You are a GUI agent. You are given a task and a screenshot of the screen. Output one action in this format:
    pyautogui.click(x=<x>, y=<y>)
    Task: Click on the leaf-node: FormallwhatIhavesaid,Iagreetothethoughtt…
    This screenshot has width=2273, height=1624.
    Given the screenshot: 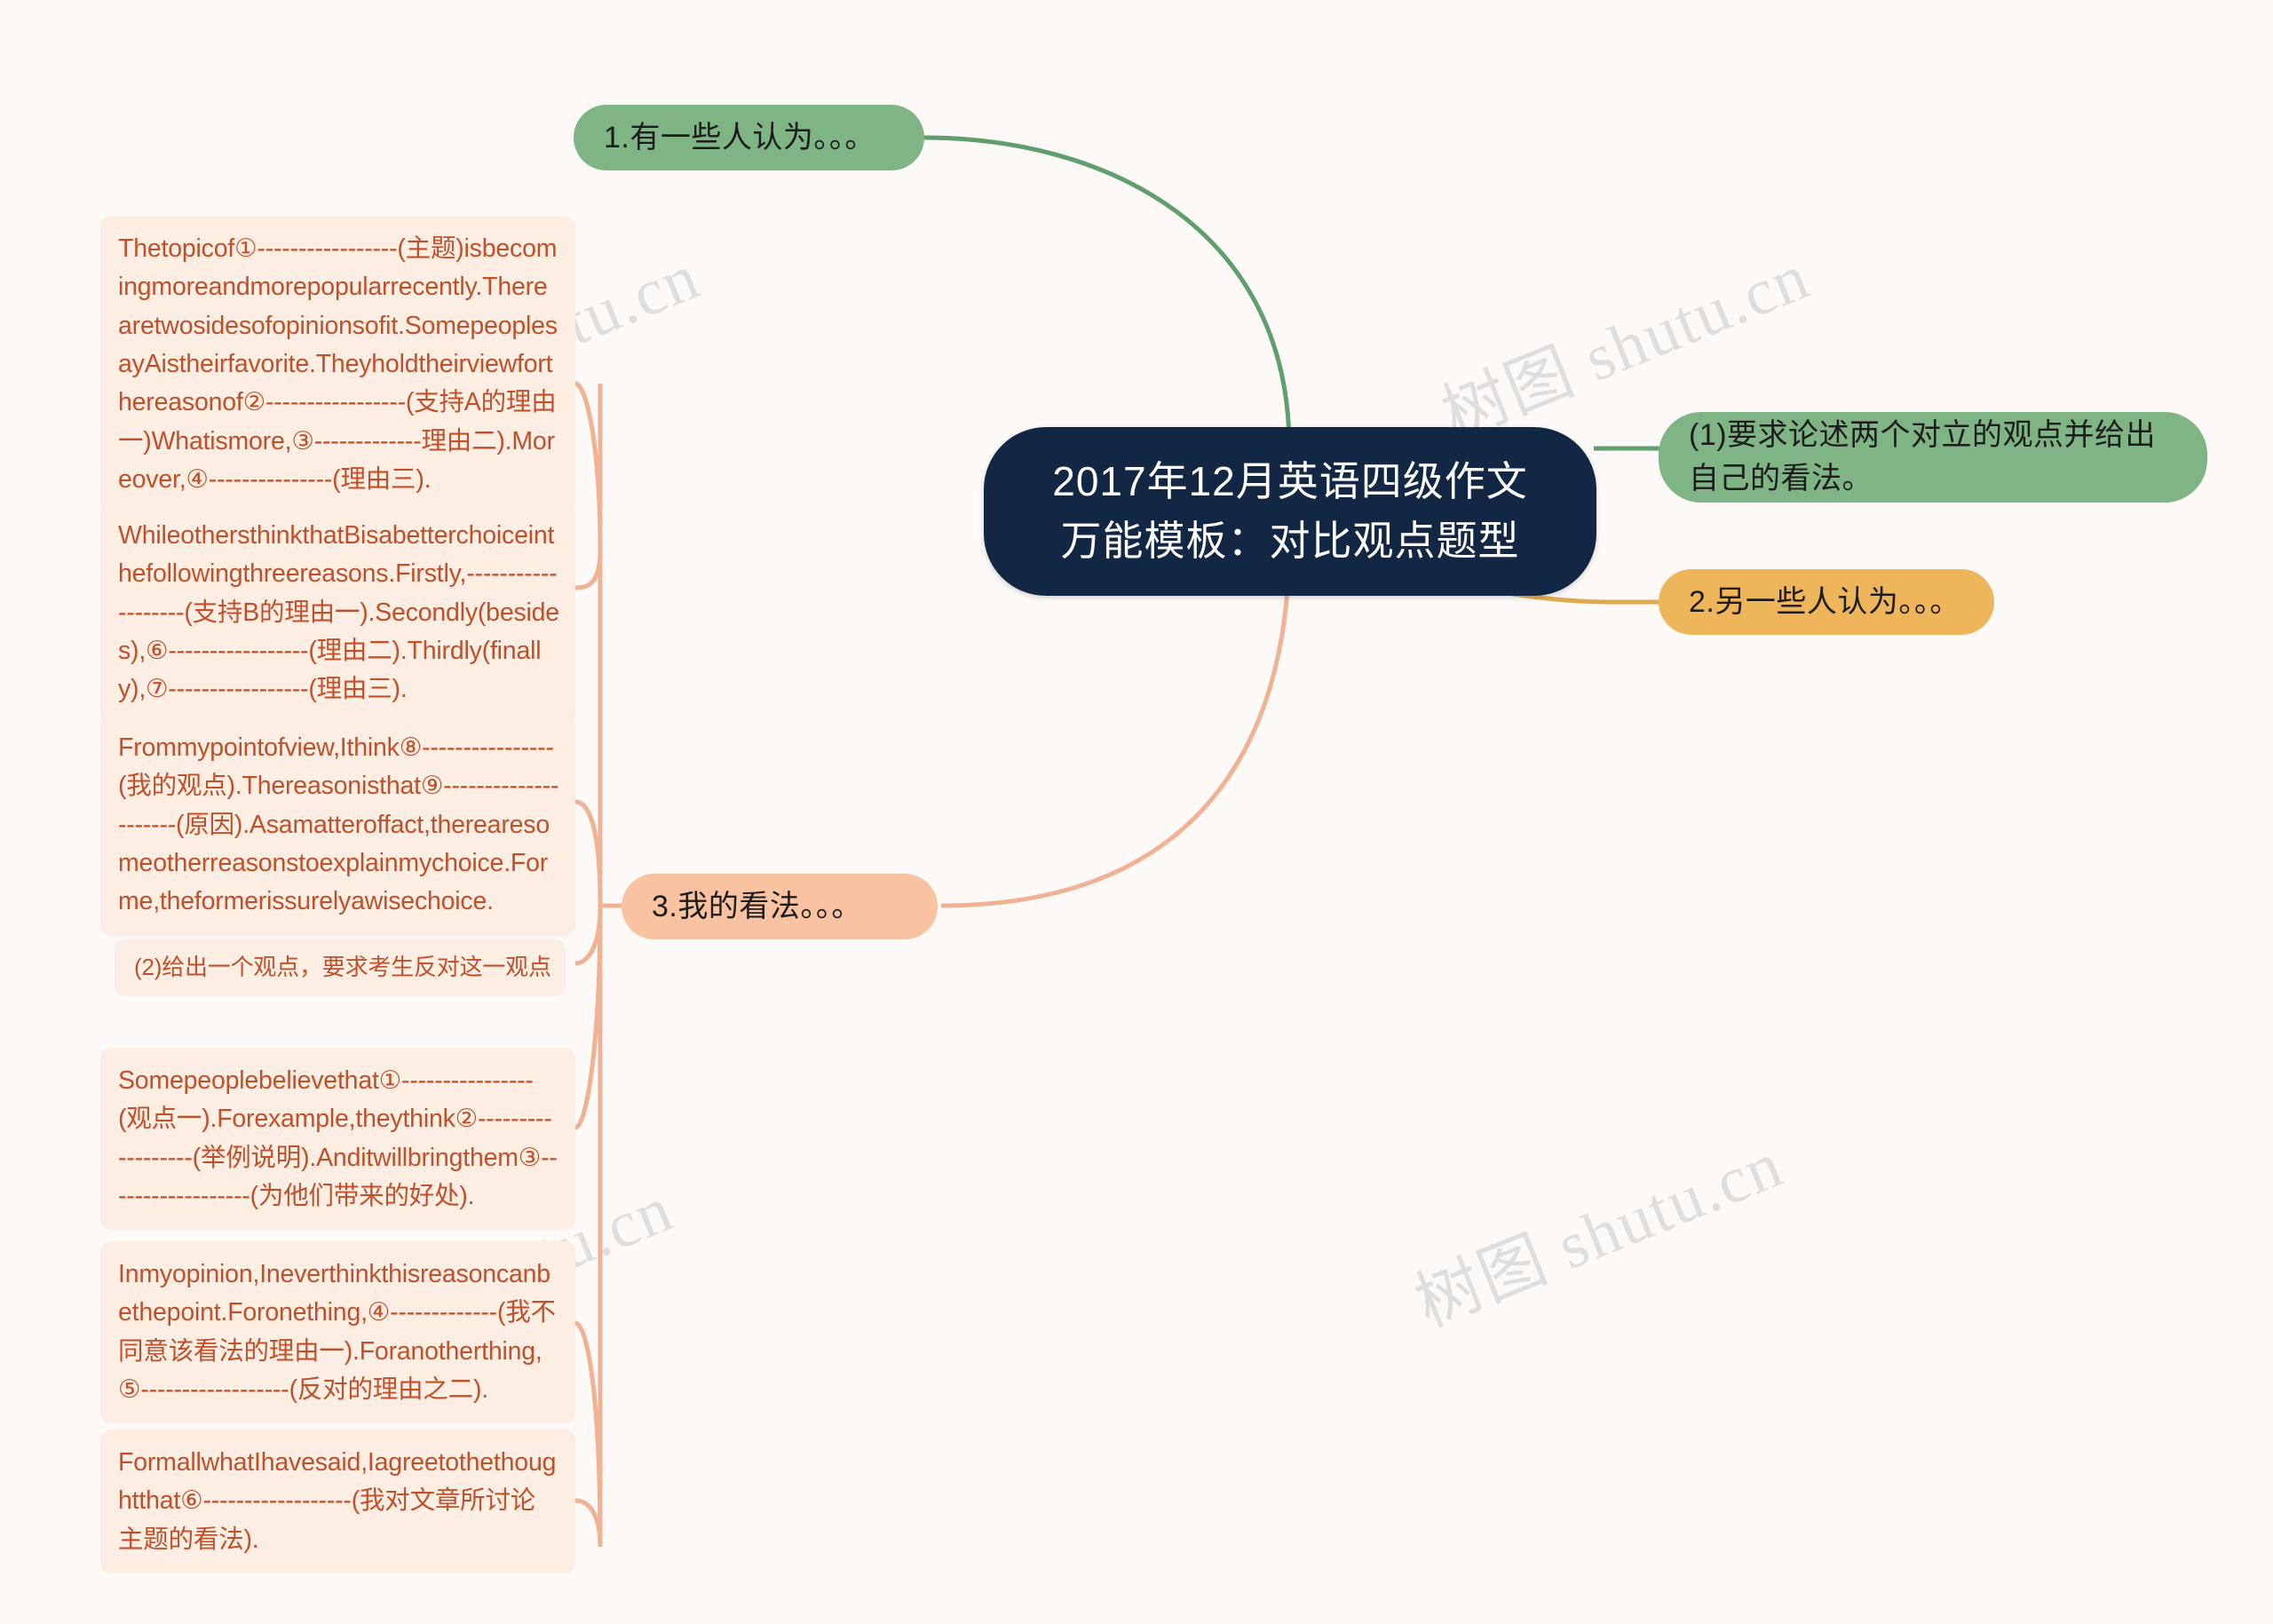 What is the action you would take?
    pyautogui.click(x=337, y=1501)
    